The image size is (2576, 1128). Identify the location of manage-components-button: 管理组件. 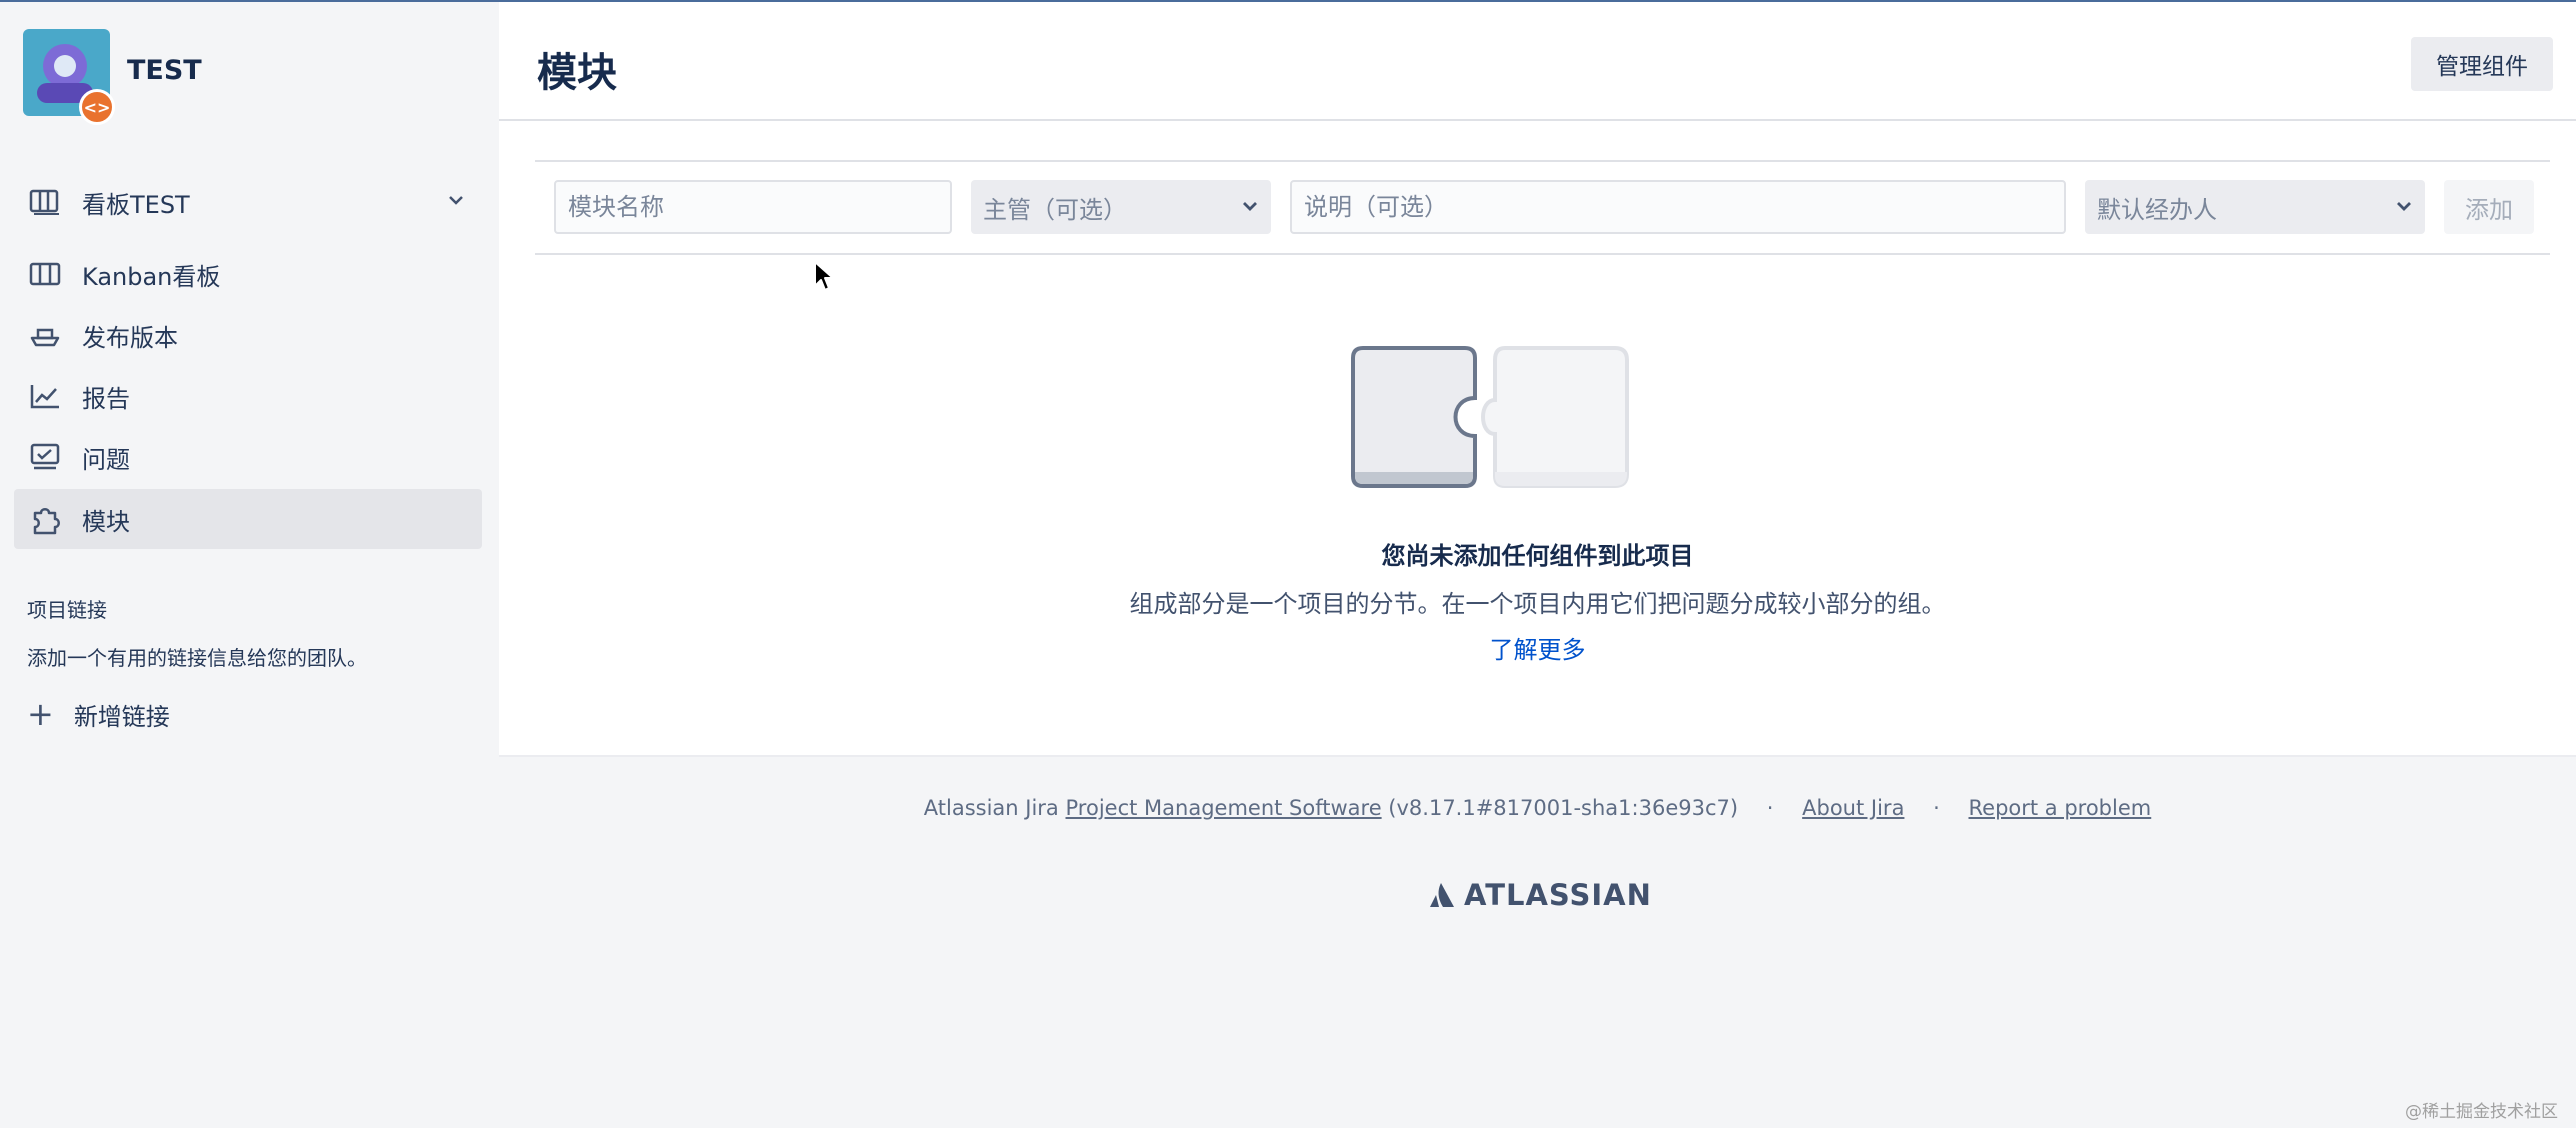
(2482, 64).